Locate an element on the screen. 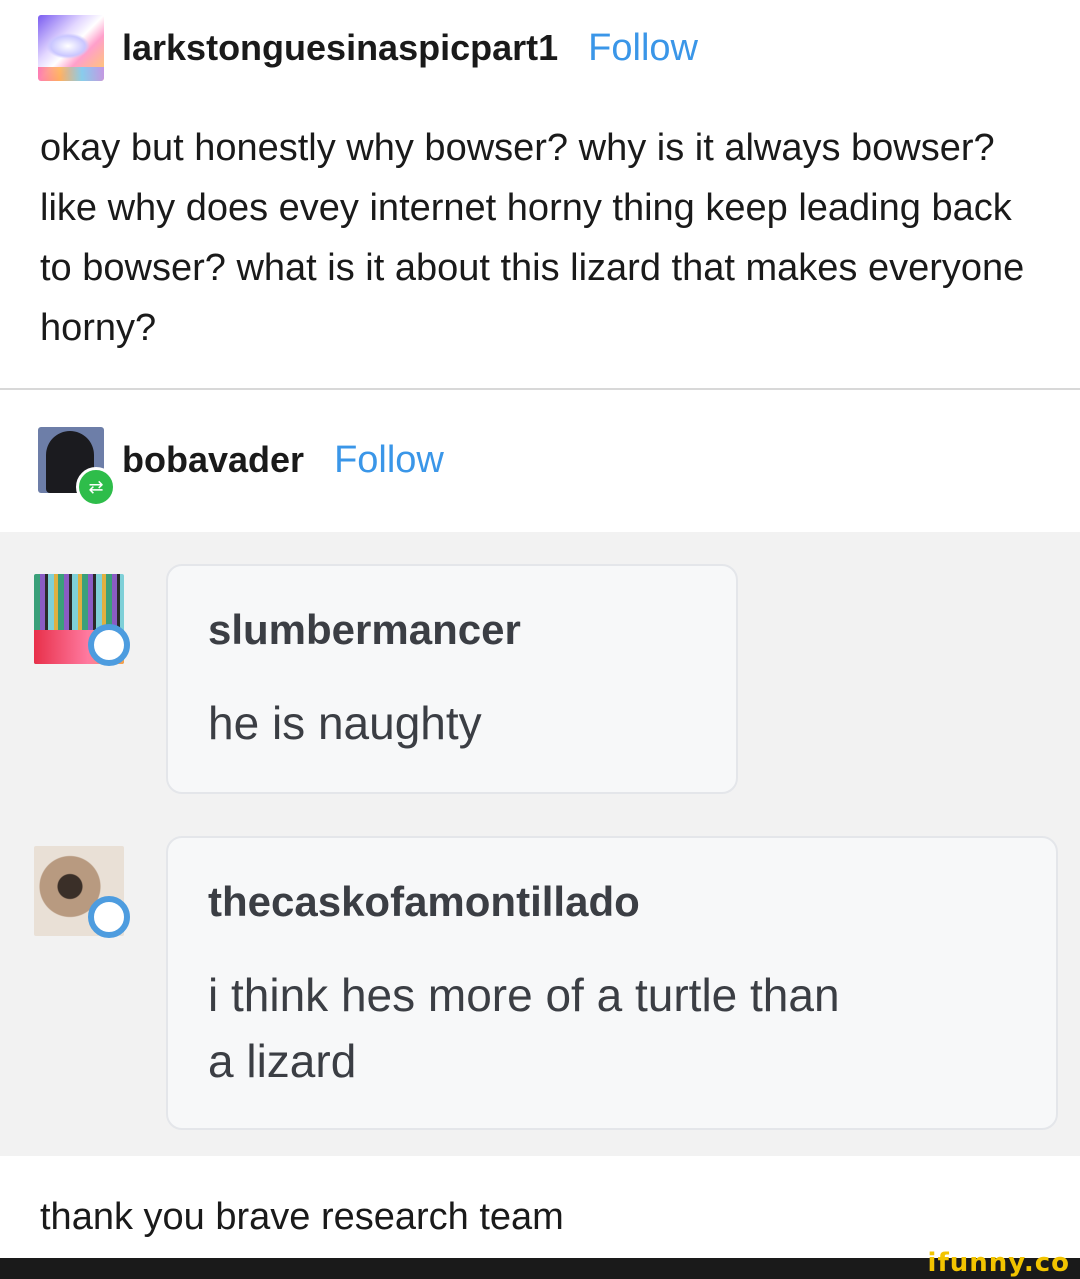  caption: thank you brave research team is located at coordinates (302, 1217).